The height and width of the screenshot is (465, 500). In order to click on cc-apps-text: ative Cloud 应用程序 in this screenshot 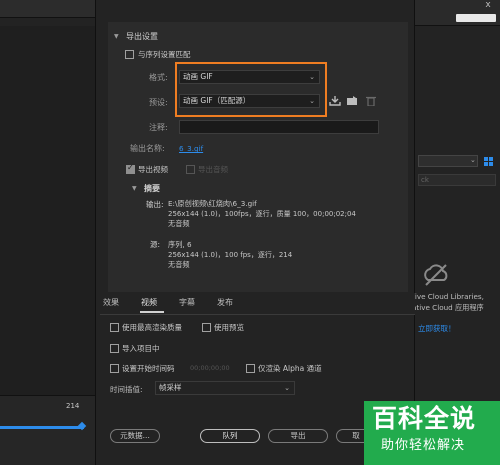, I will do `click(448, 307)`.